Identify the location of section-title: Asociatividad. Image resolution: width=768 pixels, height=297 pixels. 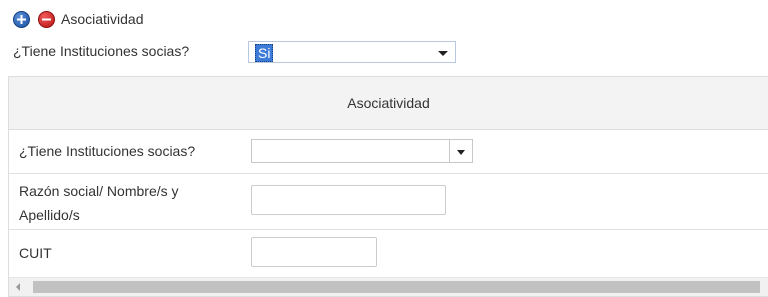
(102, 19).